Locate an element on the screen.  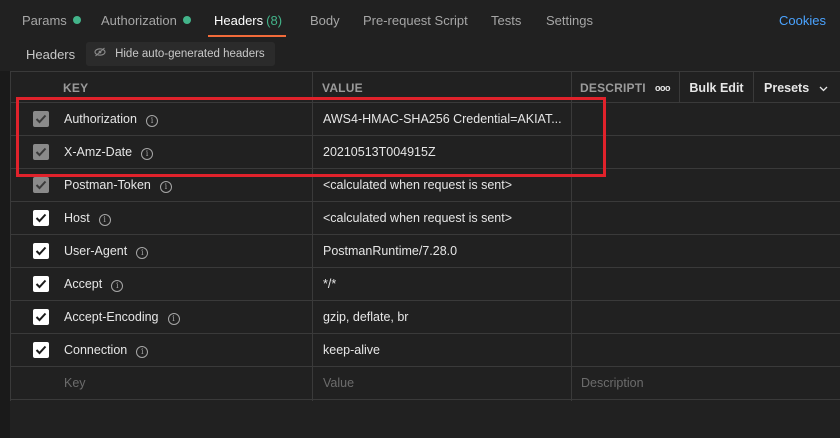
new-key-input: Key is located at coordinates (75, 383).